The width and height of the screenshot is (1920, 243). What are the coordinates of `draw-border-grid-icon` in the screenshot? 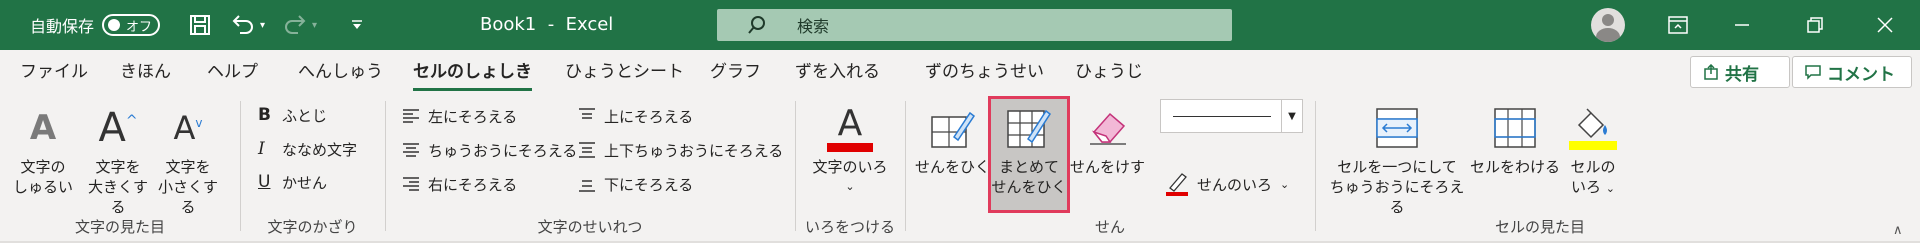 It's located at (1029, 128).